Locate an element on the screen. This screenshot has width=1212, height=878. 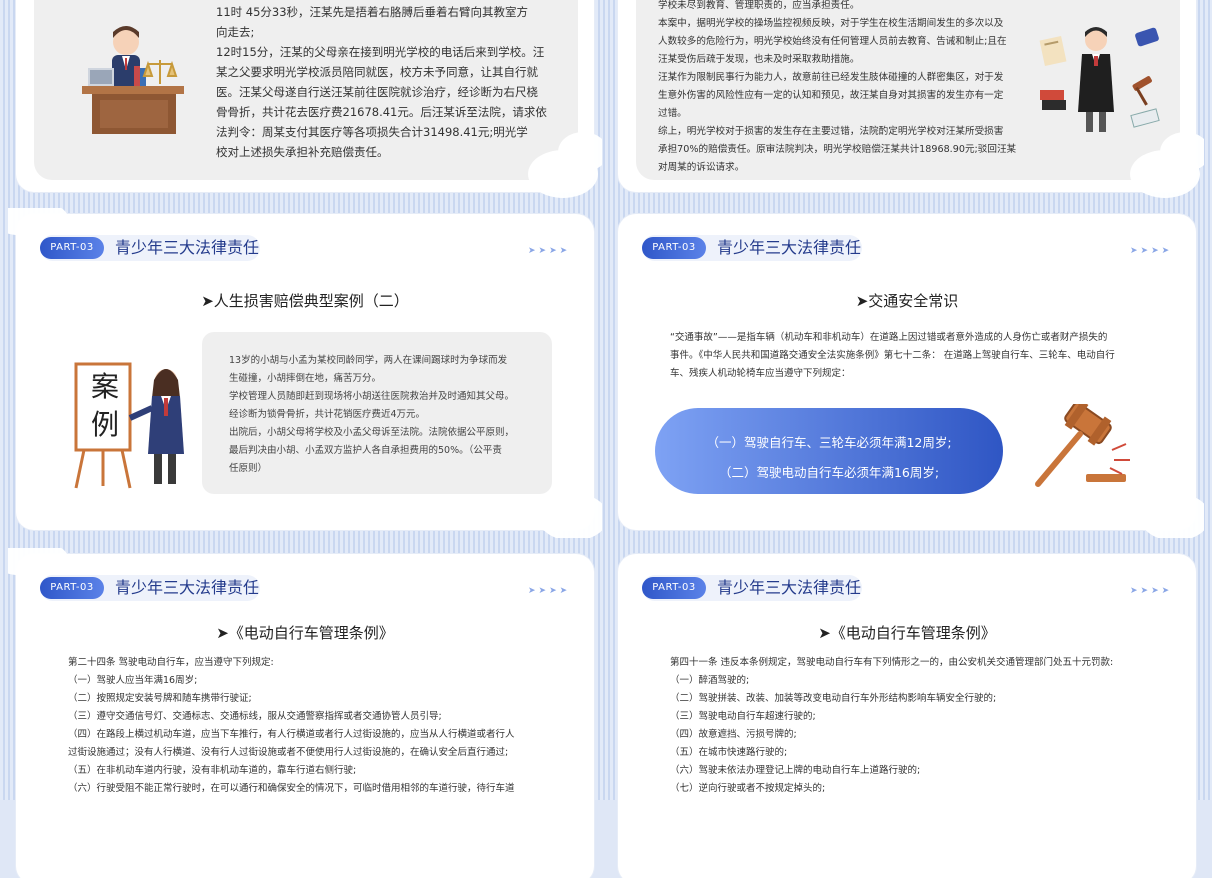
case-board-text: 案 例 is located at coordinates (105, 406).